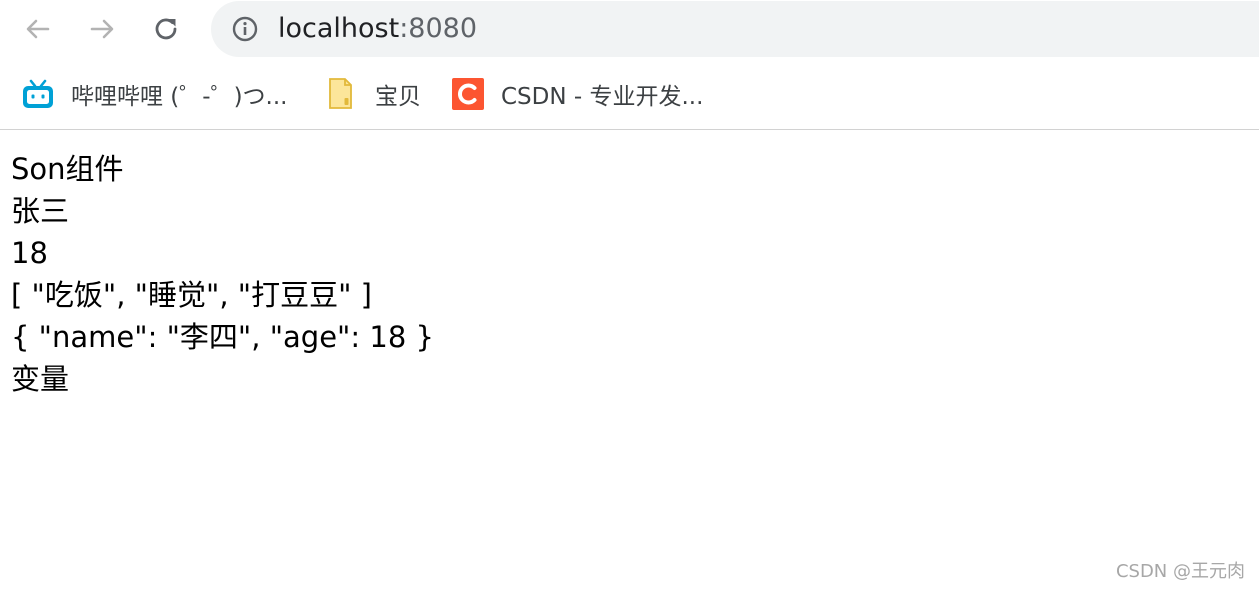  Describe the element at coordinates (1180, 571) in the screenshot. I see `watermark: CSDN @王元肉` at that location.